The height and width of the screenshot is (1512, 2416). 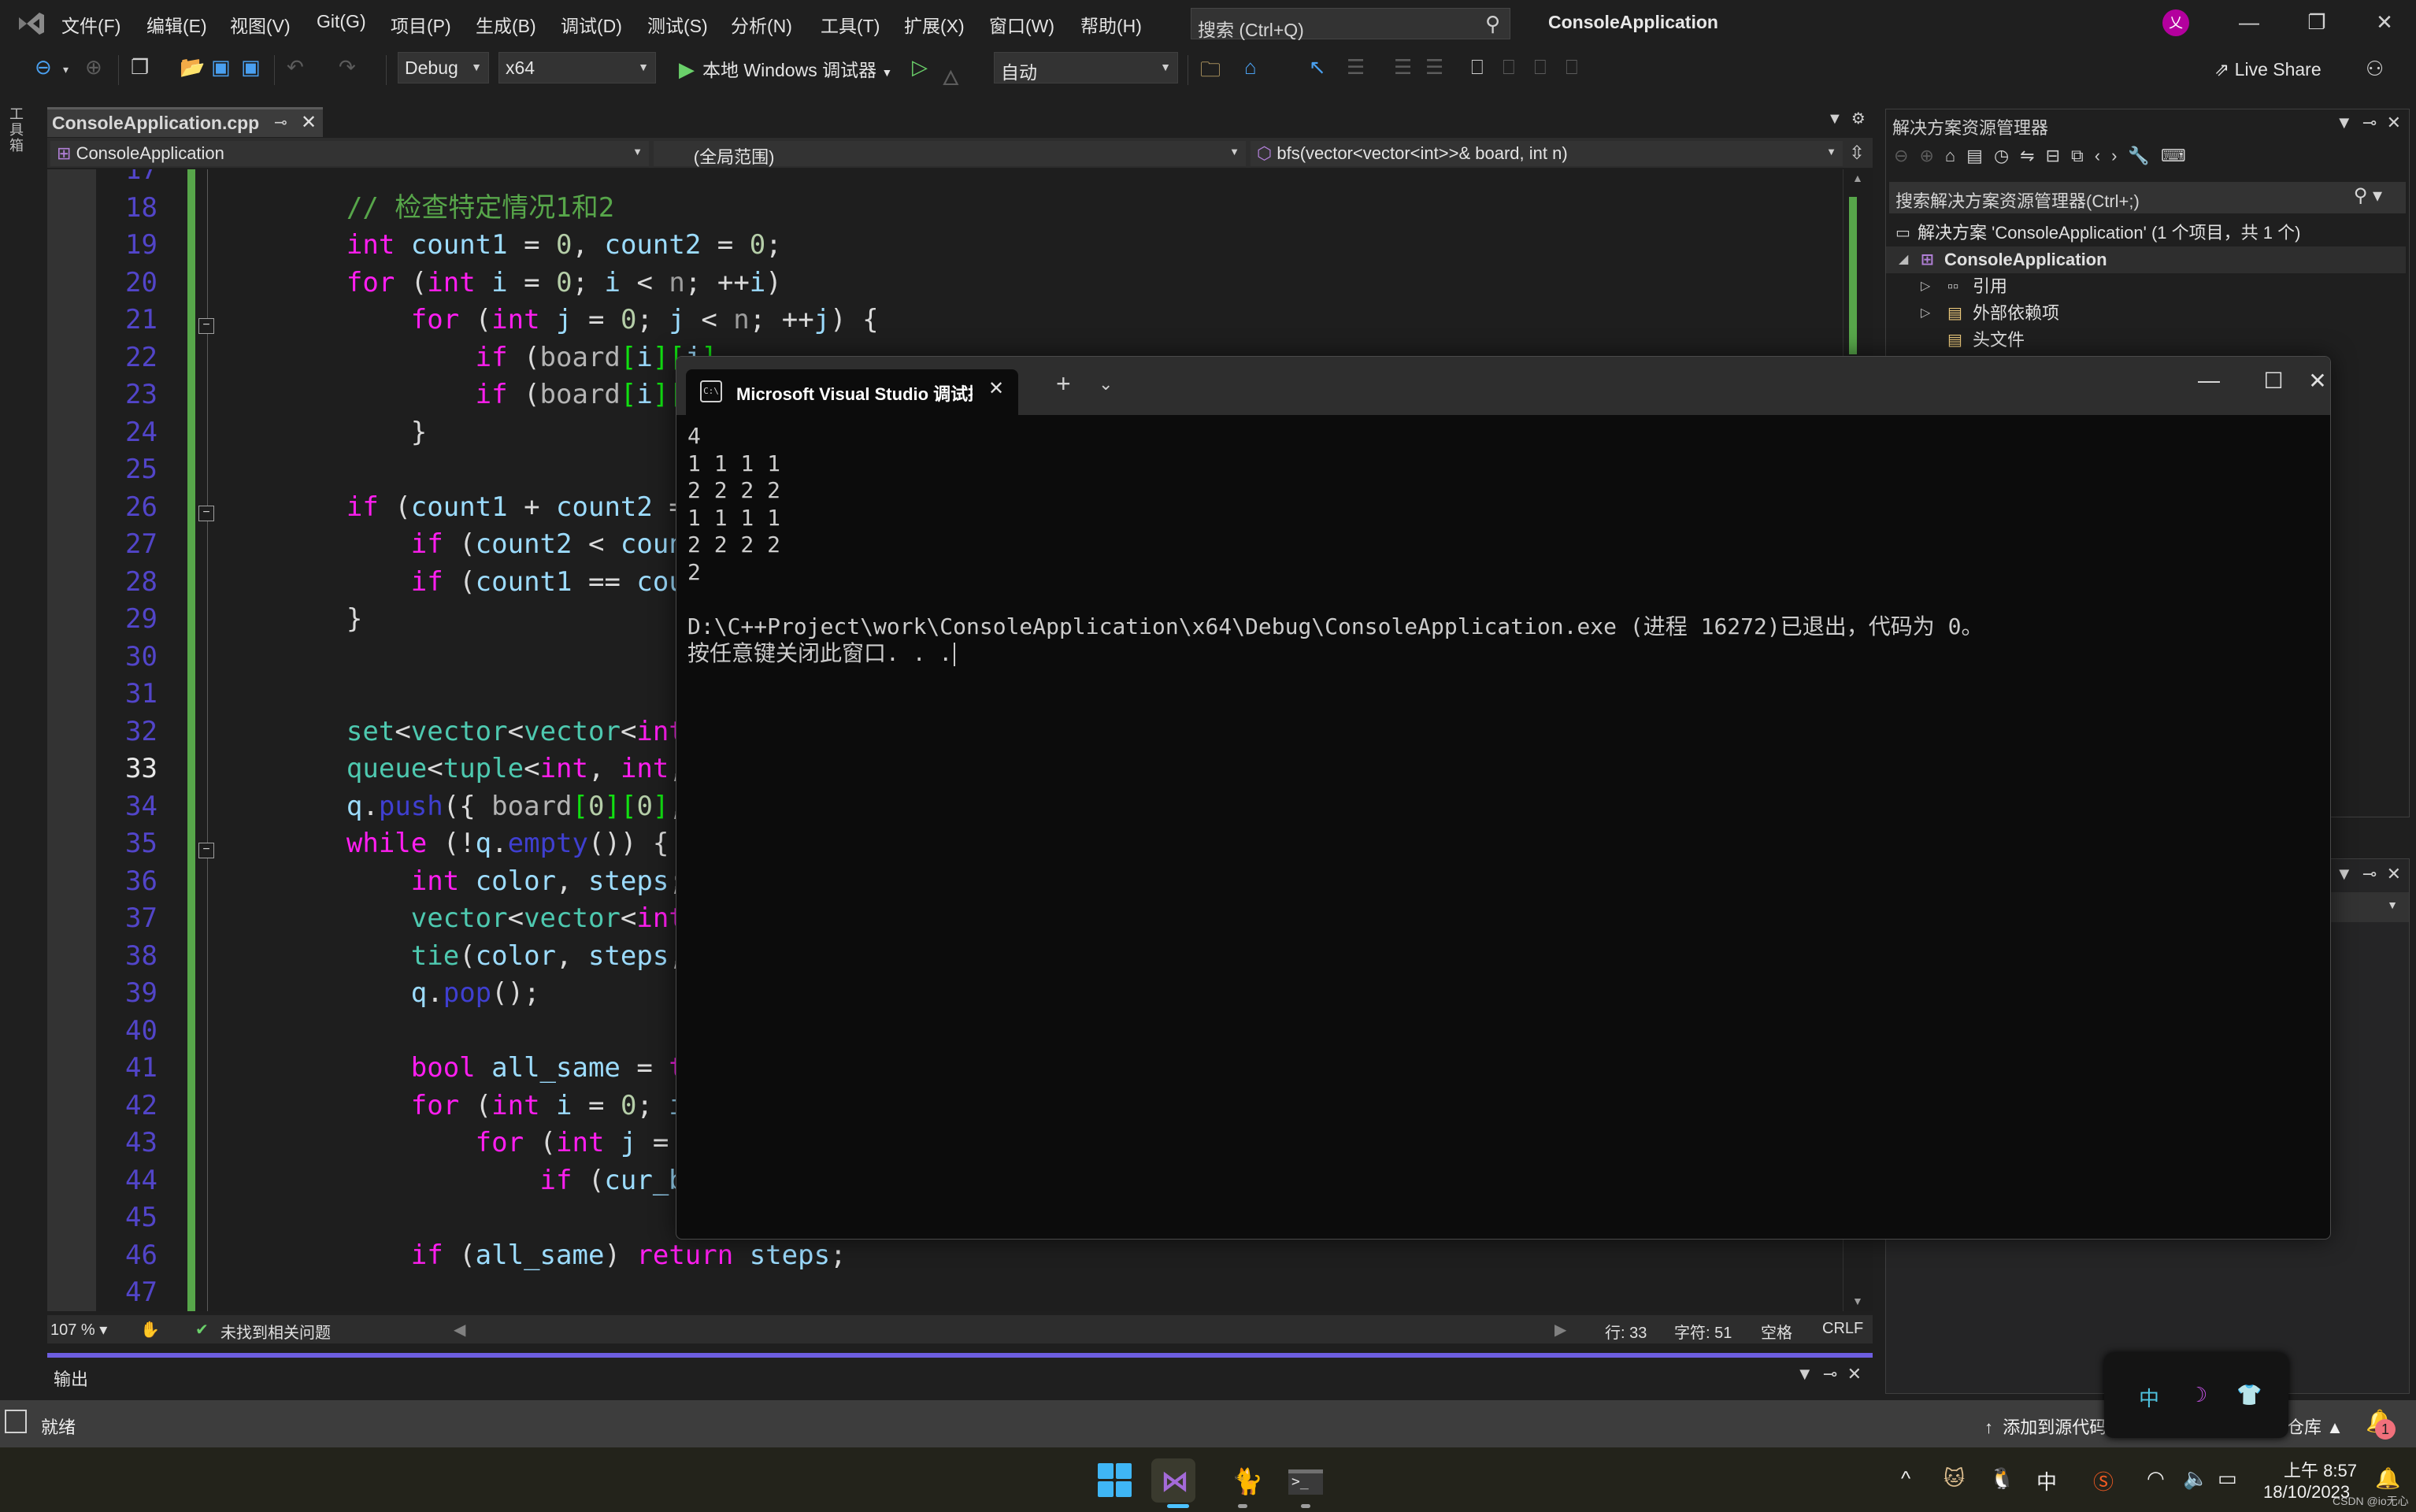 I want to click on code-line: q.pop();, so click(x=411, y=994).